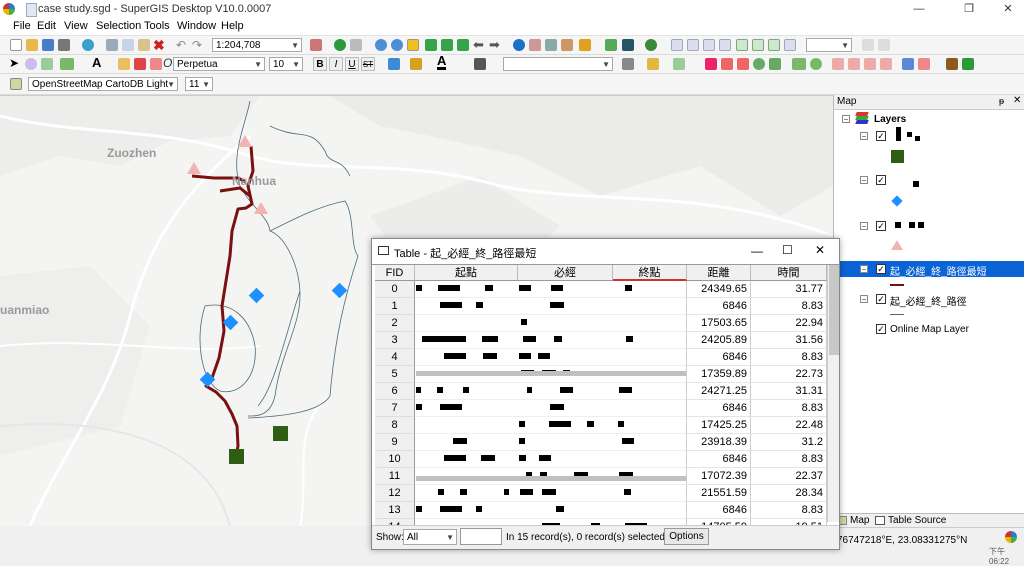 Image resolution: width=1024 pixels, height=566 pixels. Describe the element at coordinates (719, 273) in the screenshot. I see `column-header-distance: 距離` at that location.